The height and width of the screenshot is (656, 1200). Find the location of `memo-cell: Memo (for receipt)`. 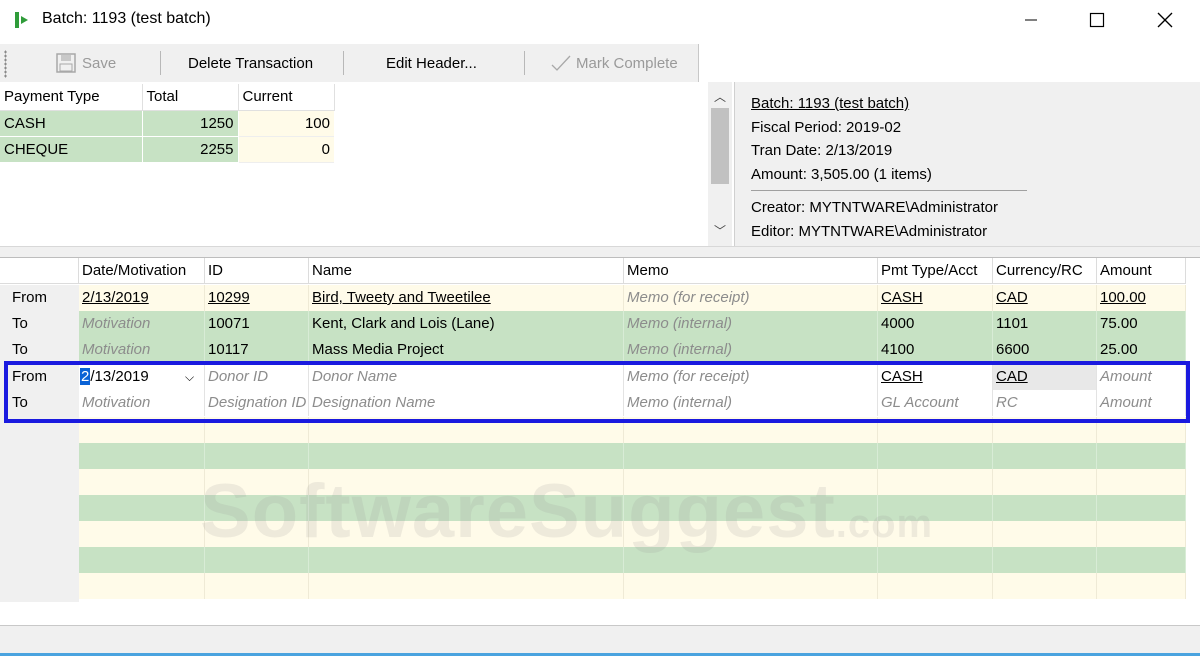

memo-cell: Memo (for receipt) is located at coordinates (751, 298).